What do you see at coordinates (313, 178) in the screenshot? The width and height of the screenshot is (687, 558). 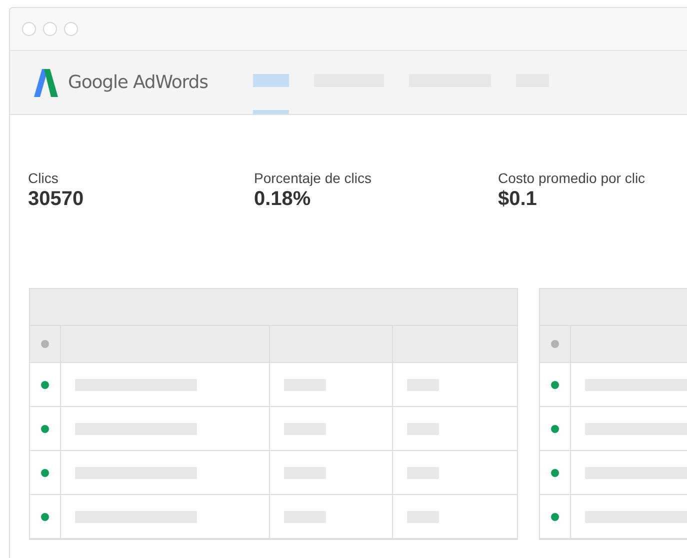 I see `metric-label: Porcentaje de clics` at bounding box center [313, 178].